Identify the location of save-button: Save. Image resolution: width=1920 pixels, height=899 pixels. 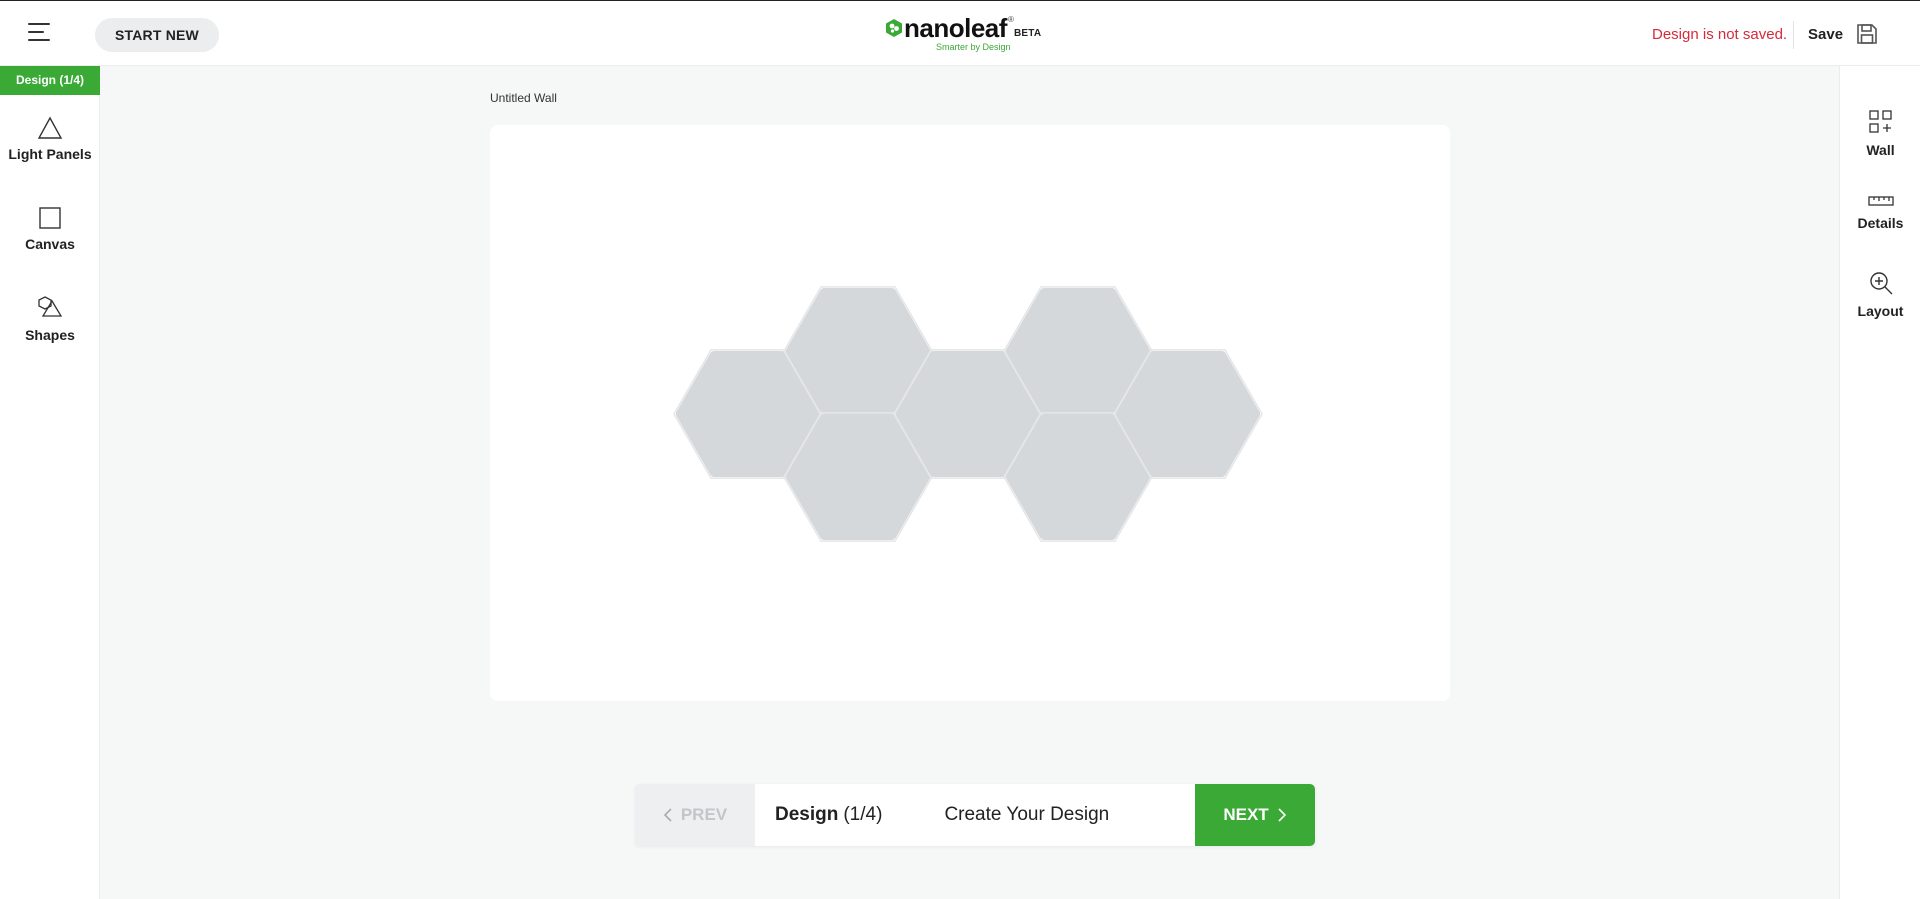
(1843, 34).